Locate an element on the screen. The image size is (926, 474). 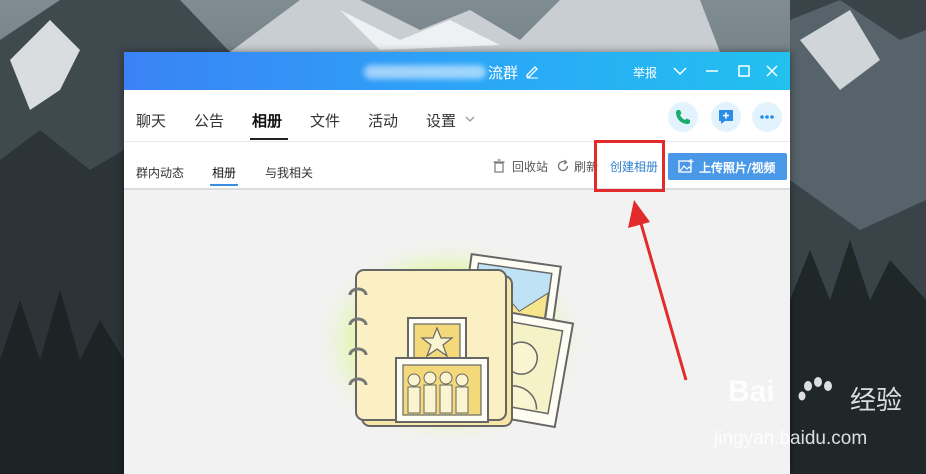
upload-photos-videos-button: 上传照片/视频 is located at coordinates (727, 166).